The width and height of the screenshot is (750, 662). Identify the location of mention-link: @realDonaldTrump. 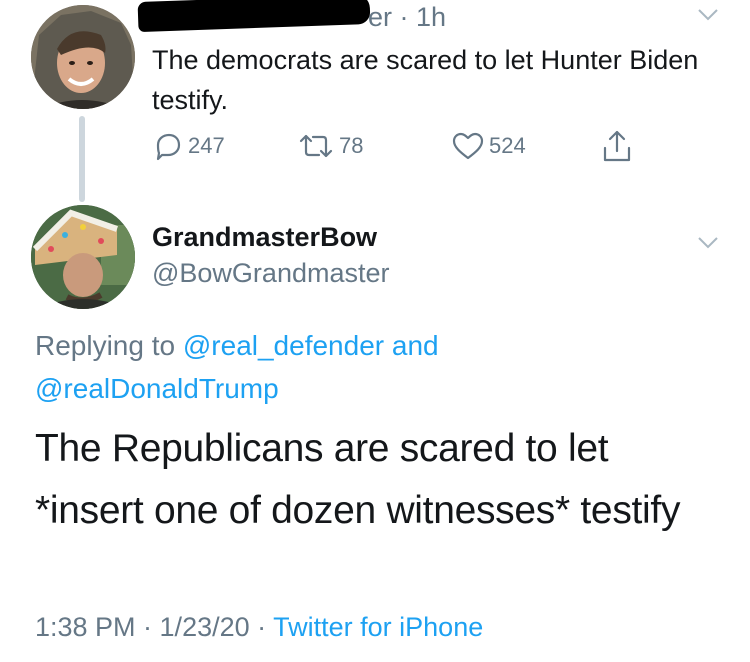
(157, 388).